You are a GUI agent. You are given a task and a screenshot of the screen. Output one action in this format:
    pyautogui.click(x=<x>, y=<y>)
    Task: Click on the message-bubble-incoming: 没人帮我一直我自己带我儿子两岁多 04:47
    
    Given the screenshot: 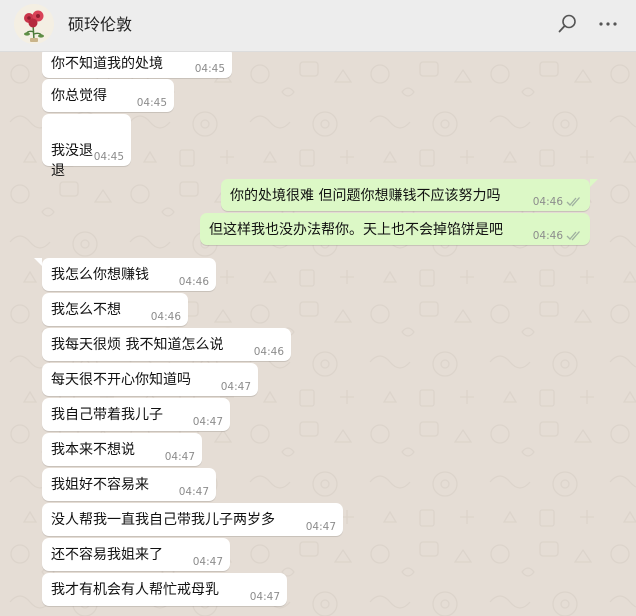 What is the action you would take?
    pyautogui.click(x=192, y=519)
    